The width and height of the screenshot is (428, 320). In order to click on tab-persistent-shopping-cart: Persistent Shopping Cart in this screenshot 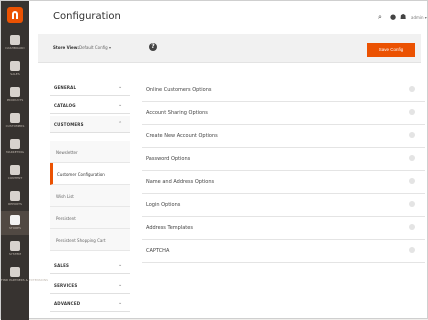, I will do `click(90, 240)`.